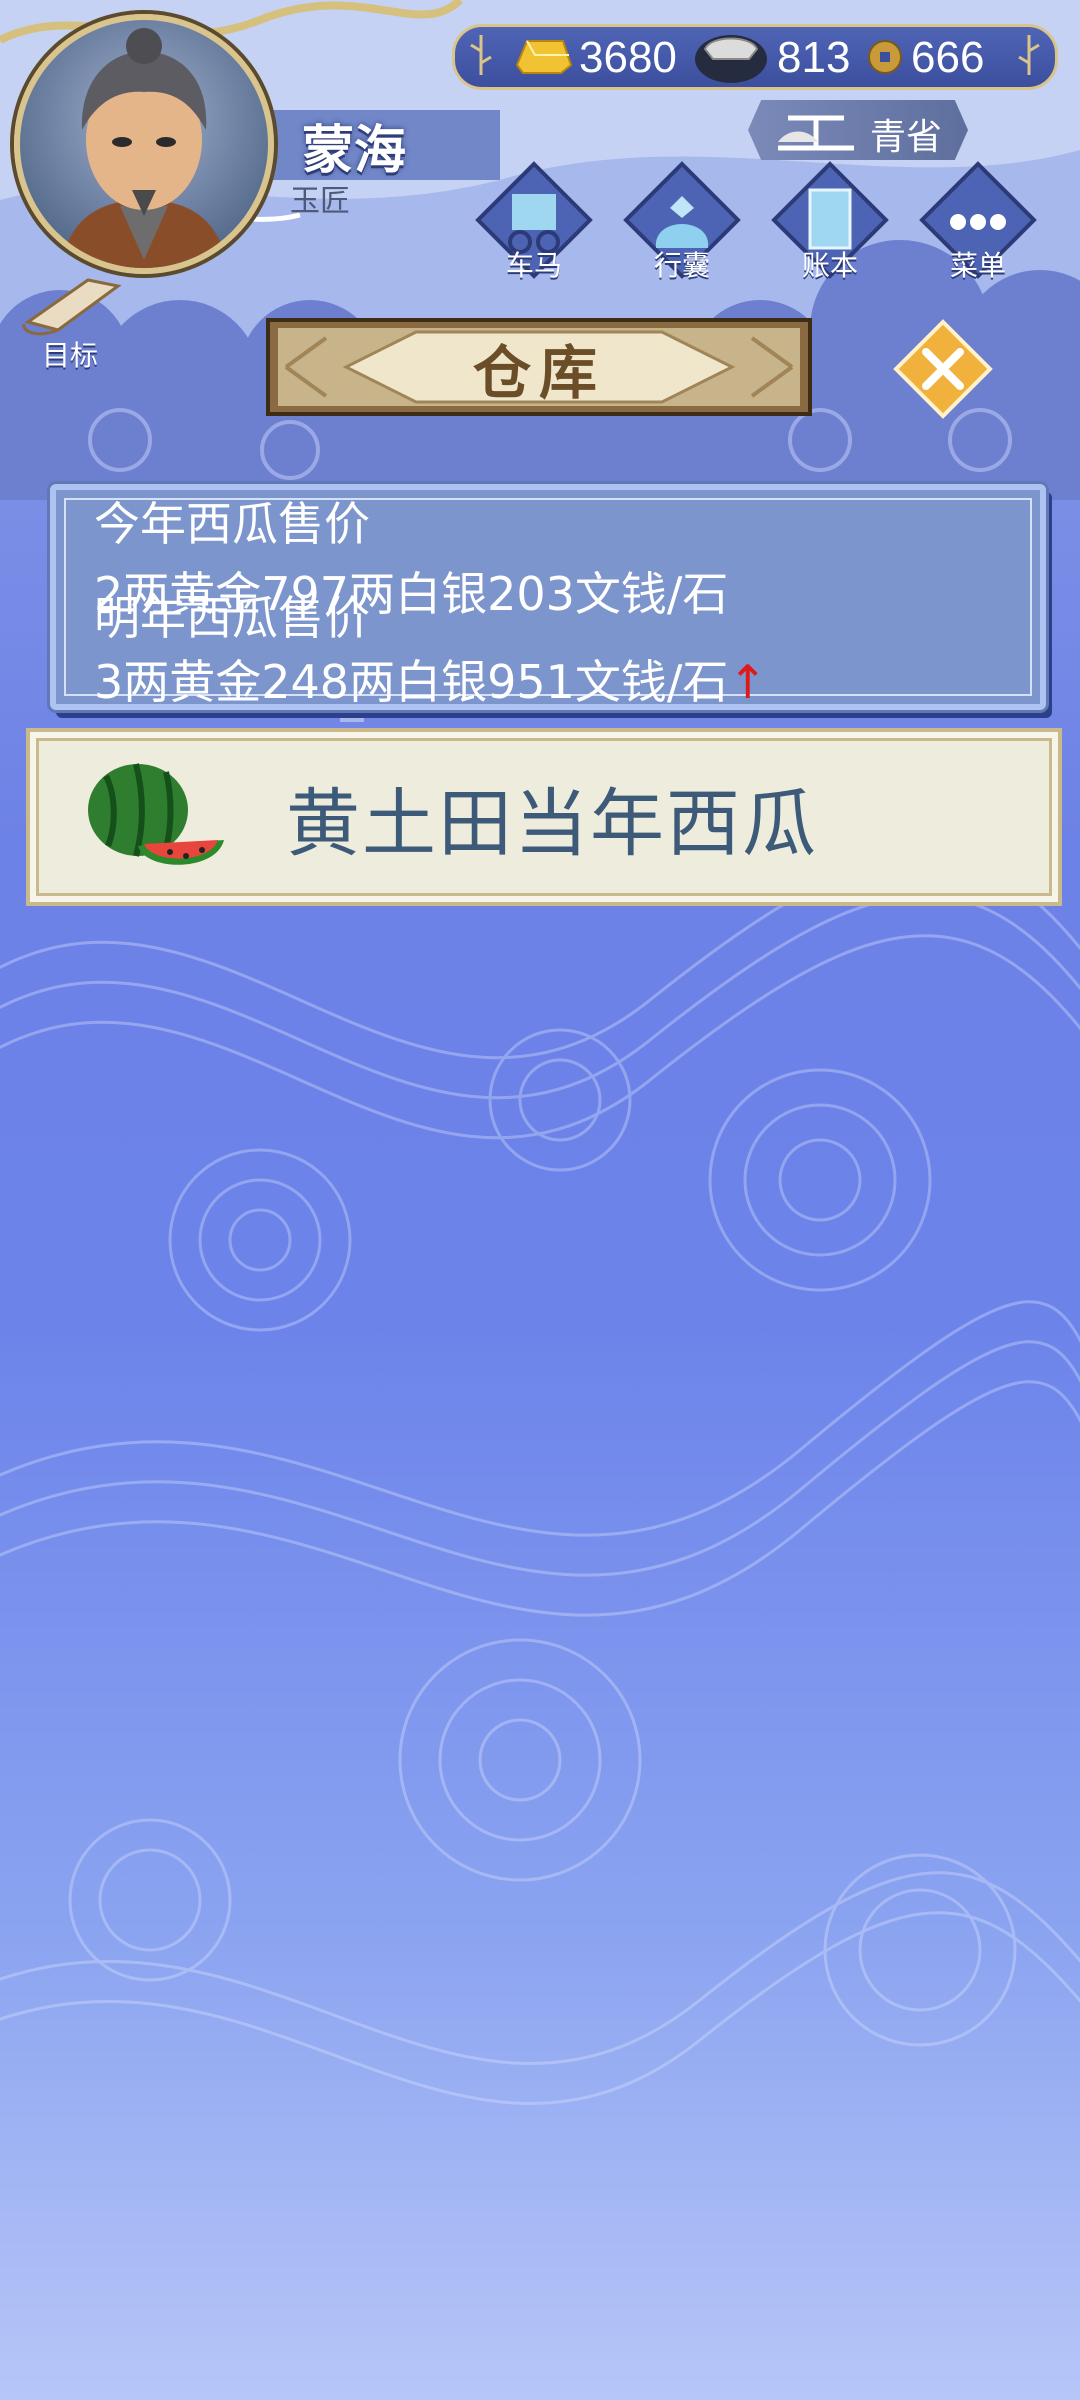 Image resolution: width=1080 pixels, height=2400 pixels. I want to click on close-icon, so click(943, 369).